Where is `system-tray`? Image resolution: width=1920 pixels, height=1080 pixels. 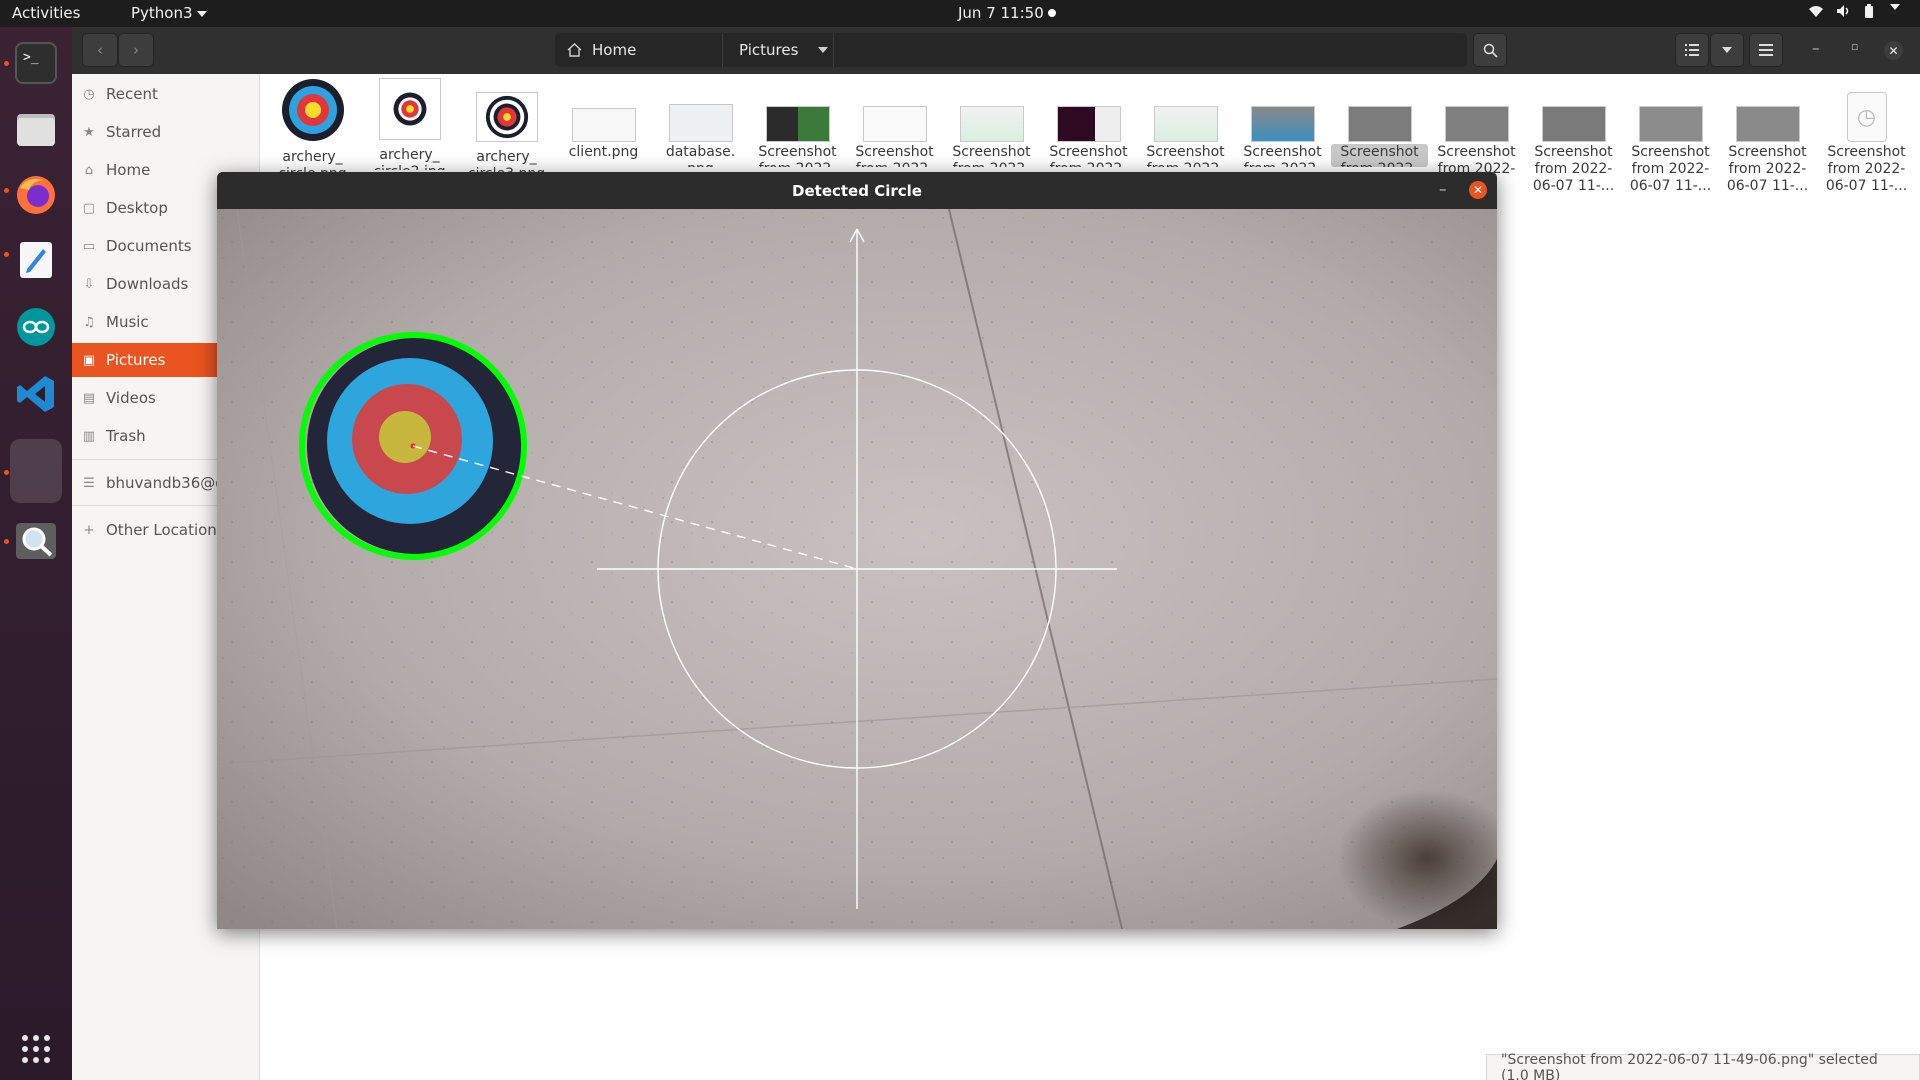
system-tray is located at coordinates (1854, 11).